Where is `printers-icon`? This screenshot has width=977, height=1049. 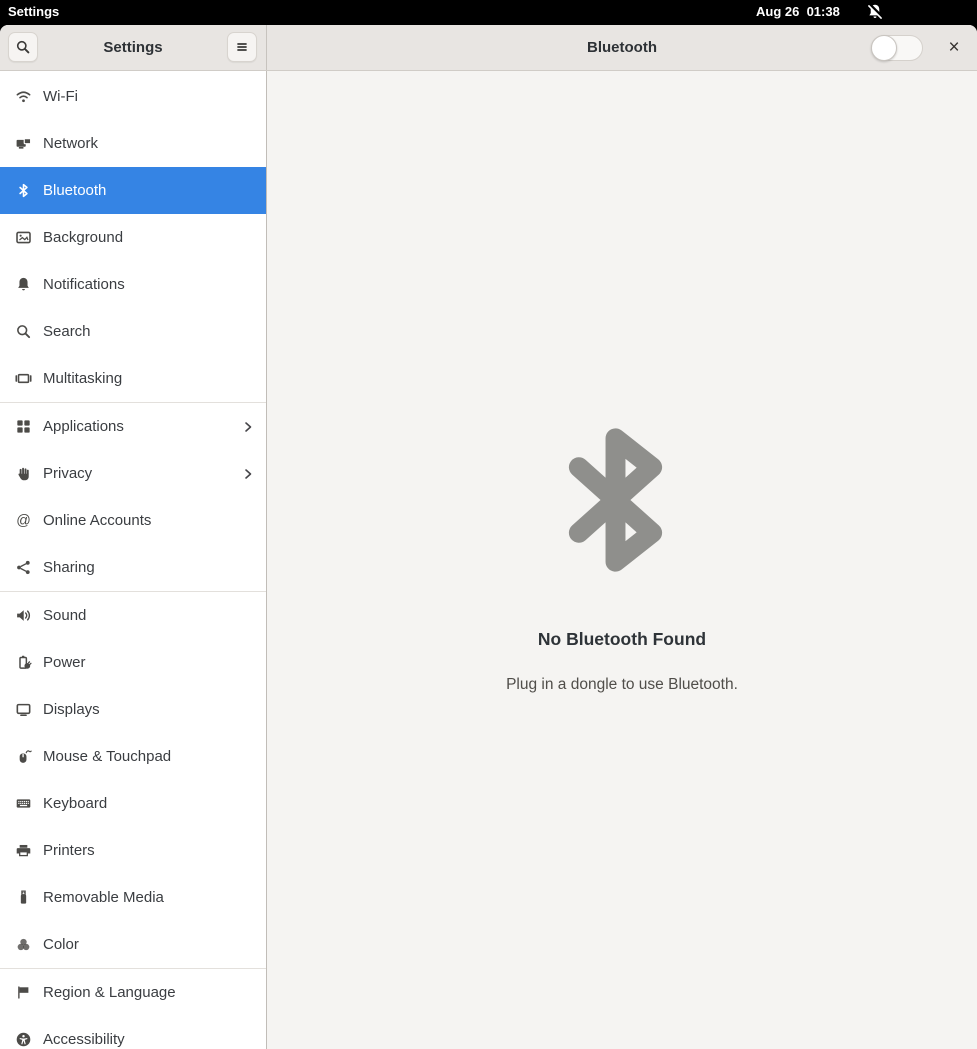 printers-icon is located at coordinates (23, 851).